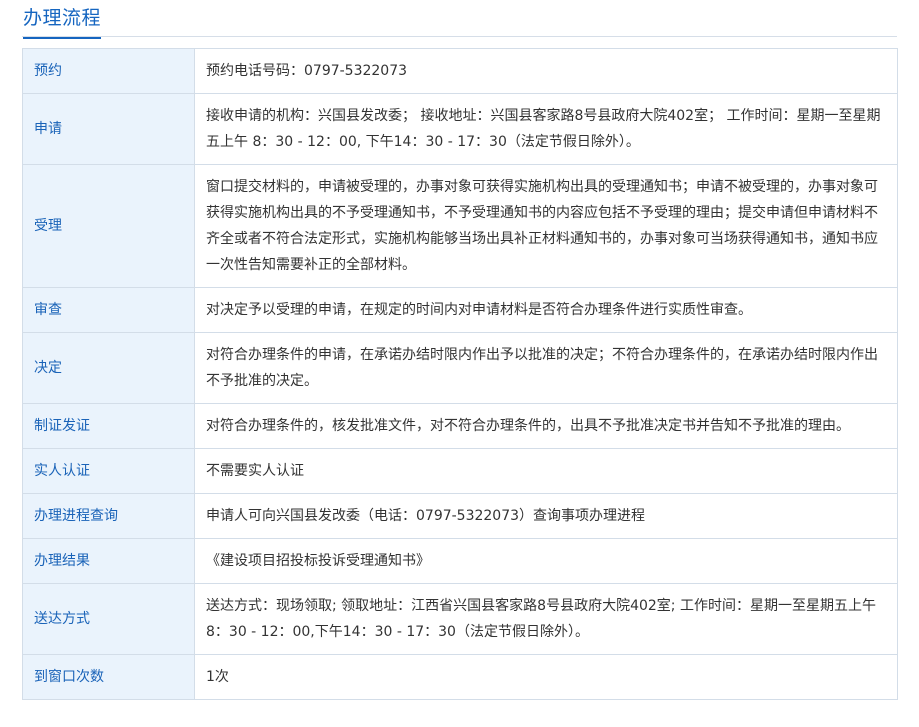 The height and width of the screenshot is (727, 919). Describe the element at coordinates (546, 677) in the screenshot. I see `row-value: 1次` at that location.